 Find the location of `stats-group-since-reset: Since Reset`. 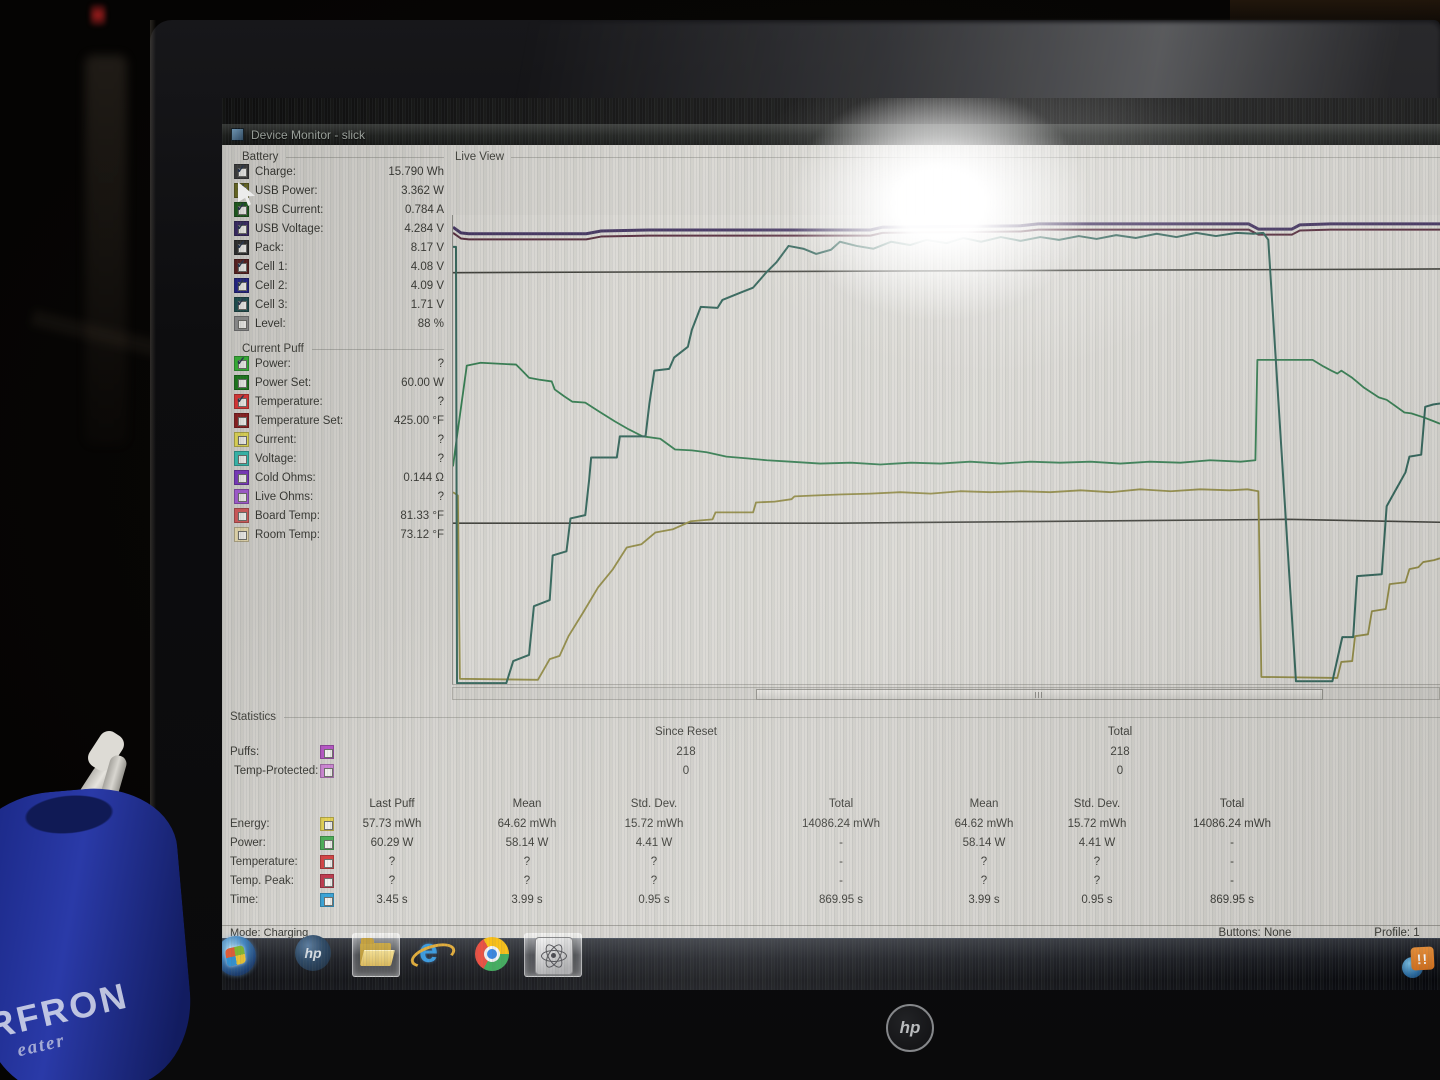

stats-group-since-reset: Since Reset is located at coordinates (686, 732).